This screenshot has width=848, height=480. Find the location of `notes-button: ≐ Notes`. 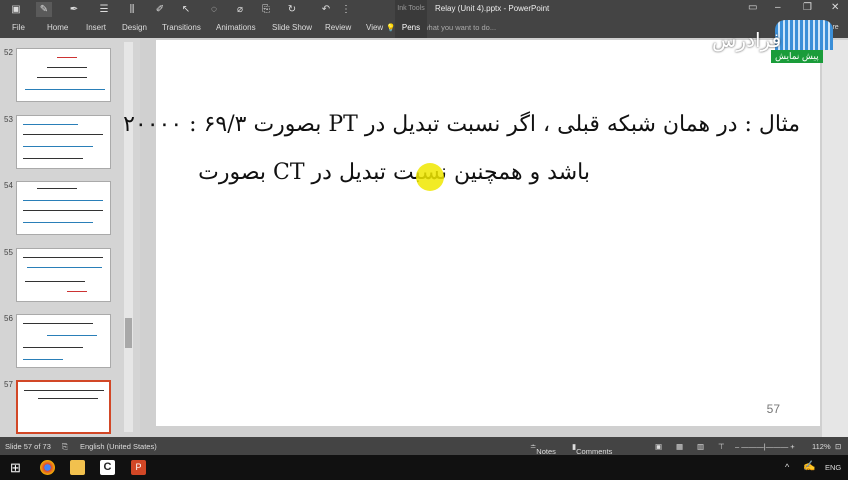

notes-button: ≐ Notes is located at coordinates (543, 449).